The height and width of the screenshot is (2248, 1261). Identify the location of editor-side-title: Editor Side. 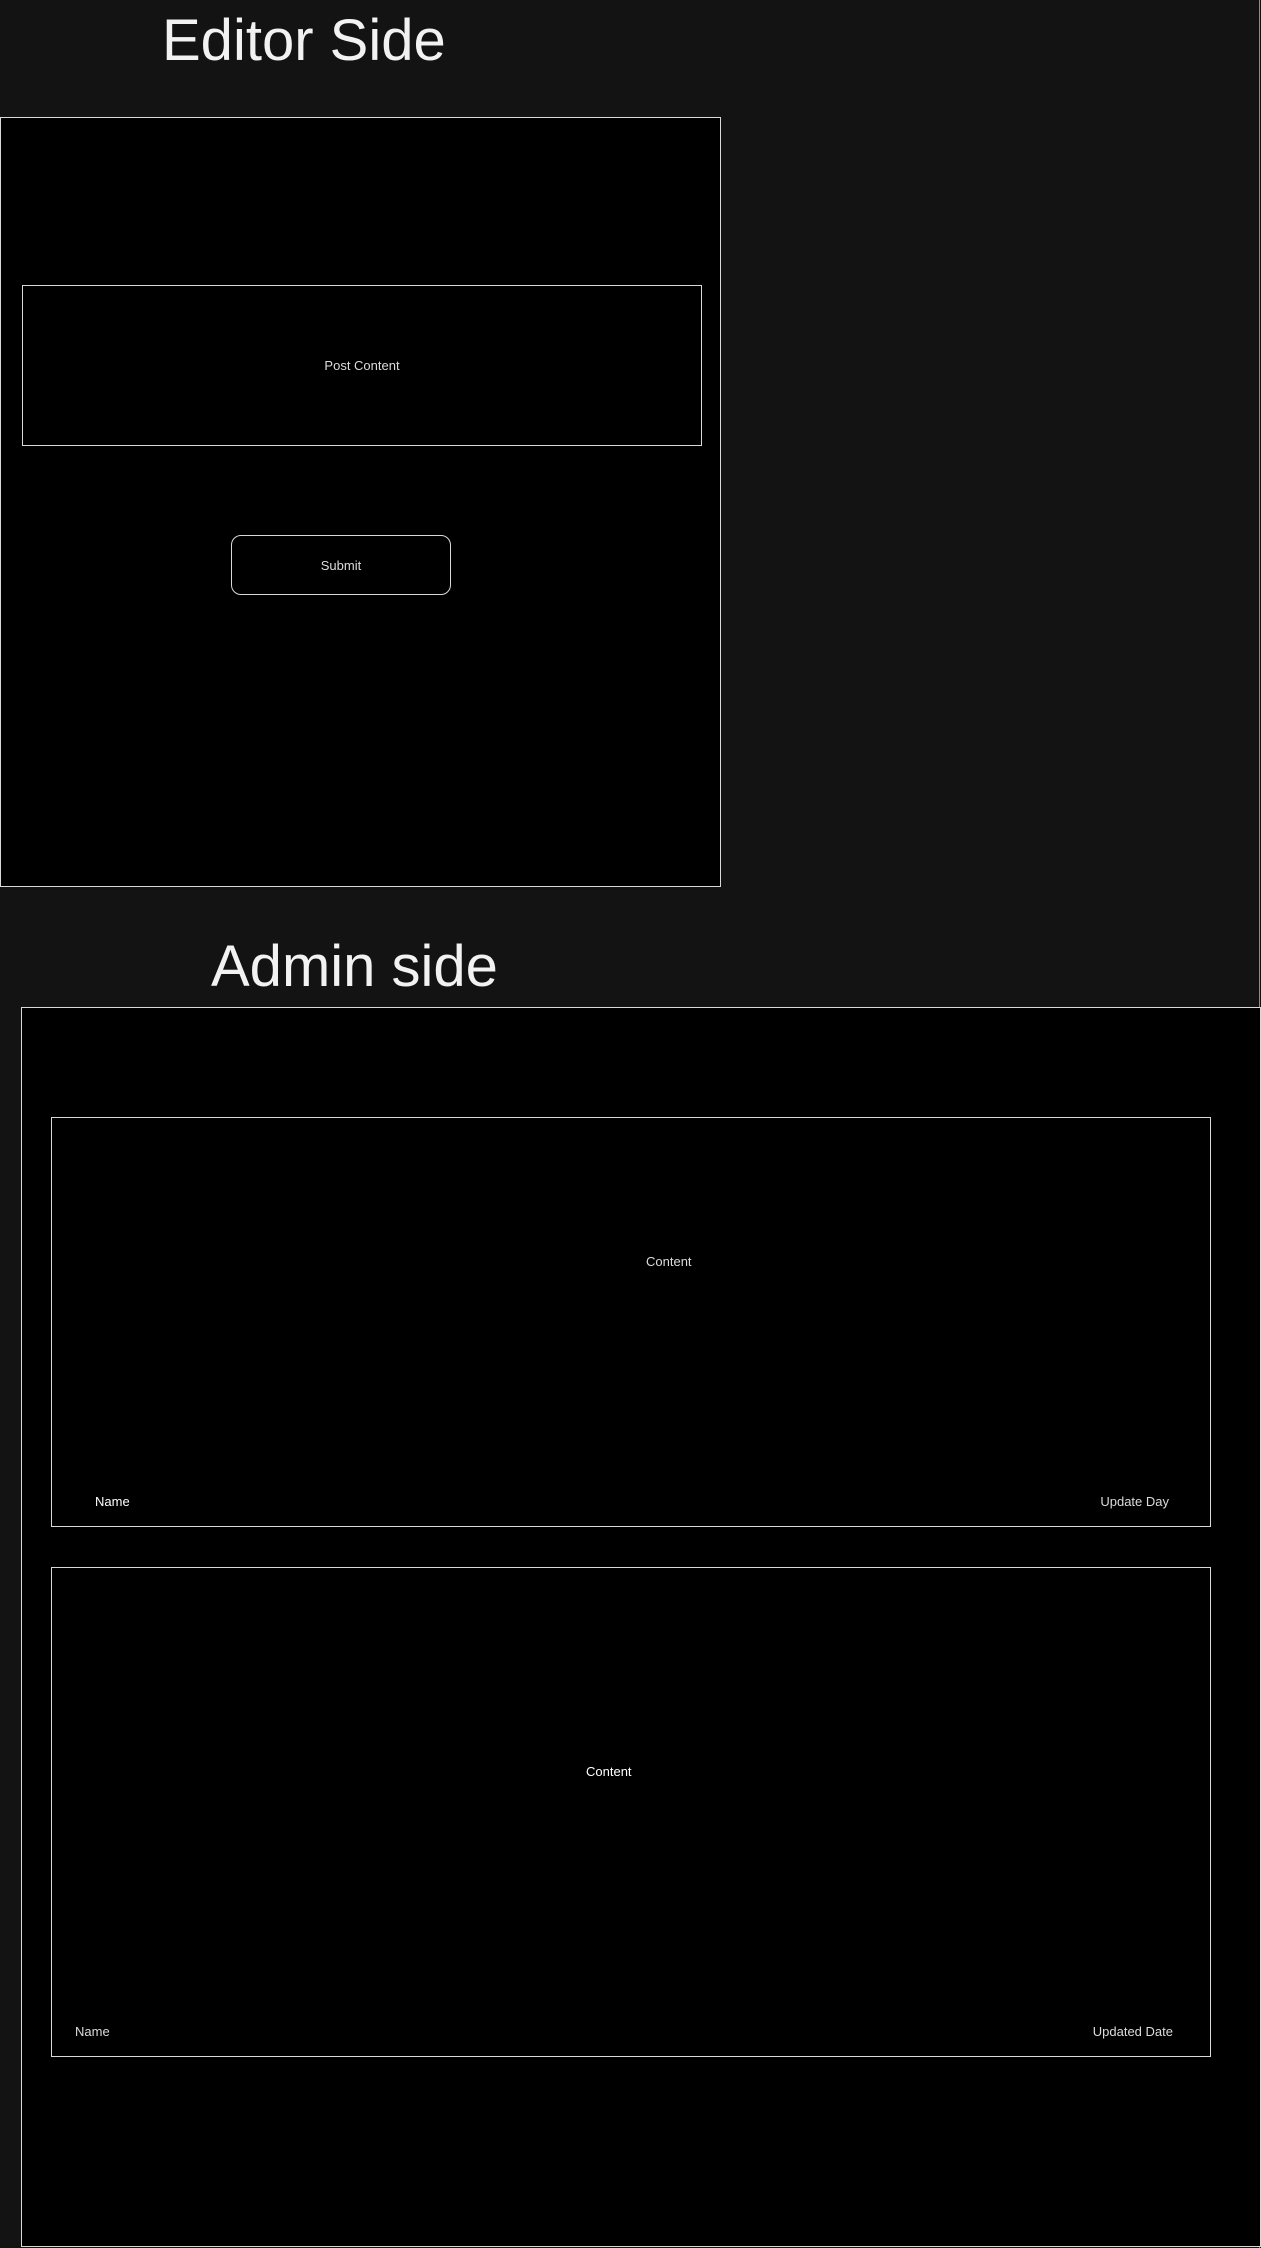
(304, 40).